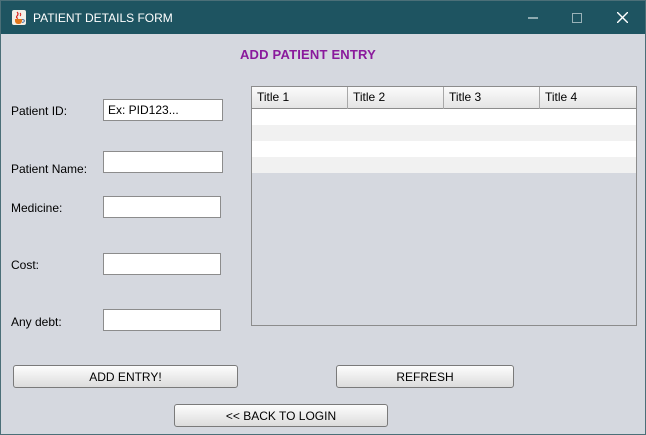 This screenshot has height=435, width=646. I want to click on patient-name-label: Patient Name:, so click(49, 169).